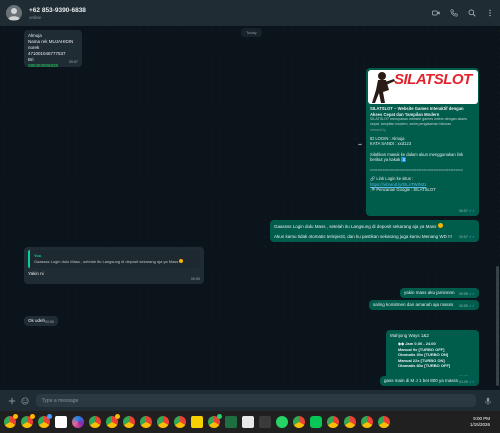 The height and width of the screenshot is (433, 500). I want to click on message-text: saling komitmen dan amanah aja masss, so click(413, 304).